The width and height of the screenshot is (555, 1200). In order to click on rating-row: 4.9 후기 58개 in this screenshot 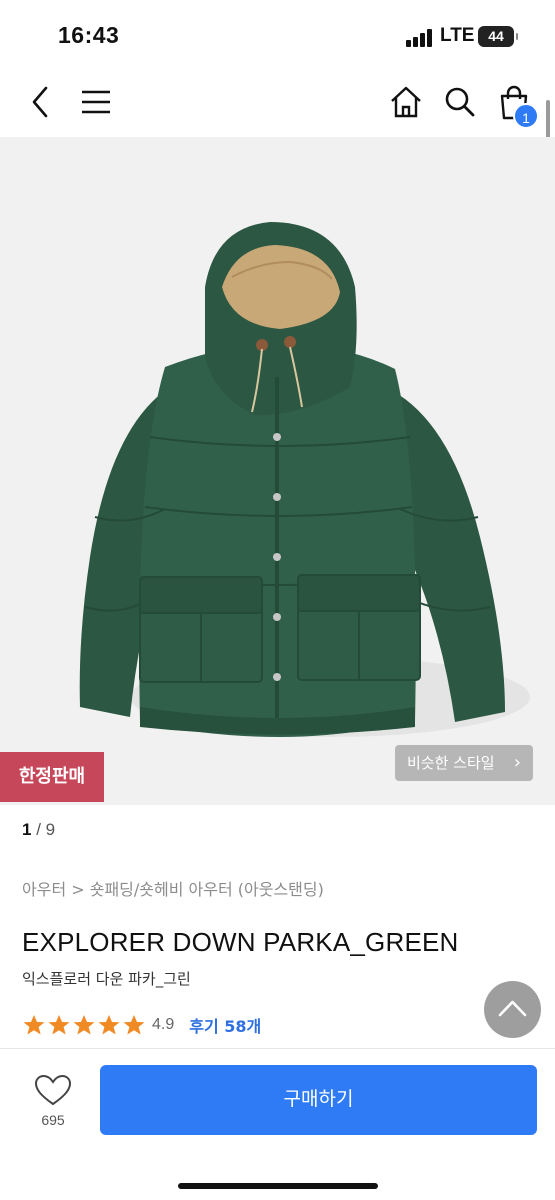, I will do `click(141, 1025)`.